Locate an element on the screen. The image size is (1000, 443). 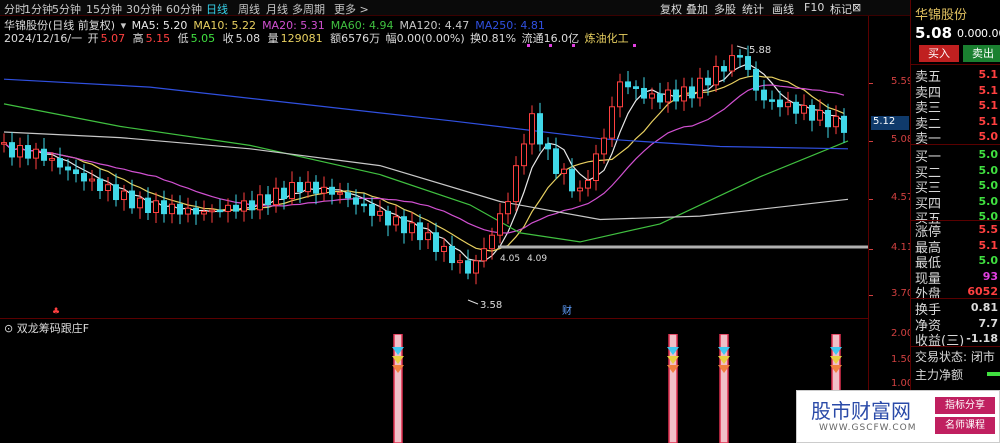
tool-button: 复权 is located at coordinates (671, 9).